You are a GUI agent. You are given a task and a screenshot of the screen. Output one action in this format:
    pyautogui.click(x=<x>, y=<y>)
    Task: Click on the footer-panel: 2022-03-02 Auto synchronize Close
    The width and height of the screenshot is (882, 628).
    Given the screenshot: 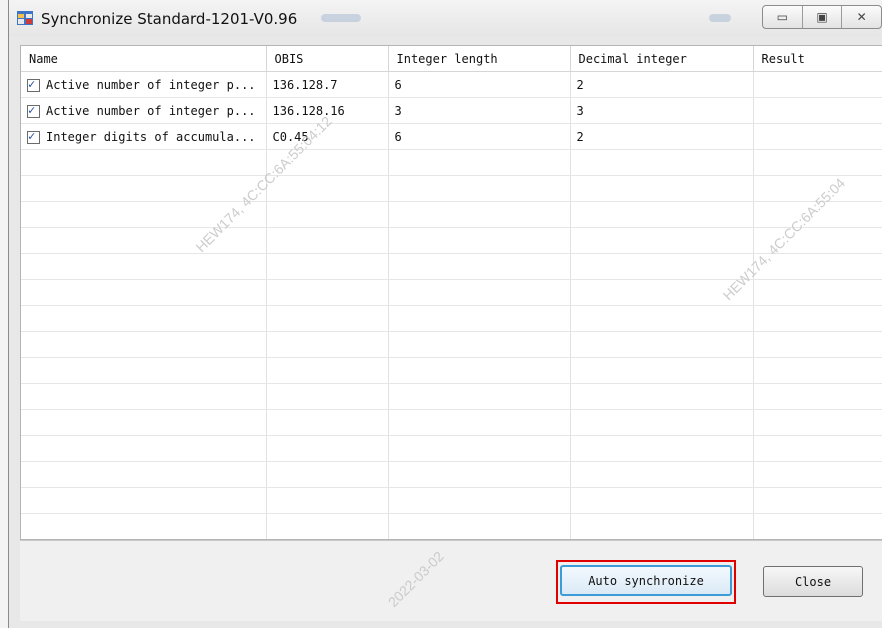 What is the action you would take?
    pyautogui.click(x=451, y=580)
    